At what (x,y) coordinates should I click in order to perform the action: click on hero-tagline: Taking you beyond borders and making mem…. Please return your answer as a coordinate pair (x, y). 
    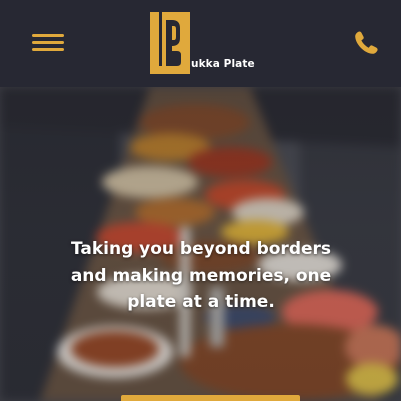
    Looking at the image, I should click on (201, 275).